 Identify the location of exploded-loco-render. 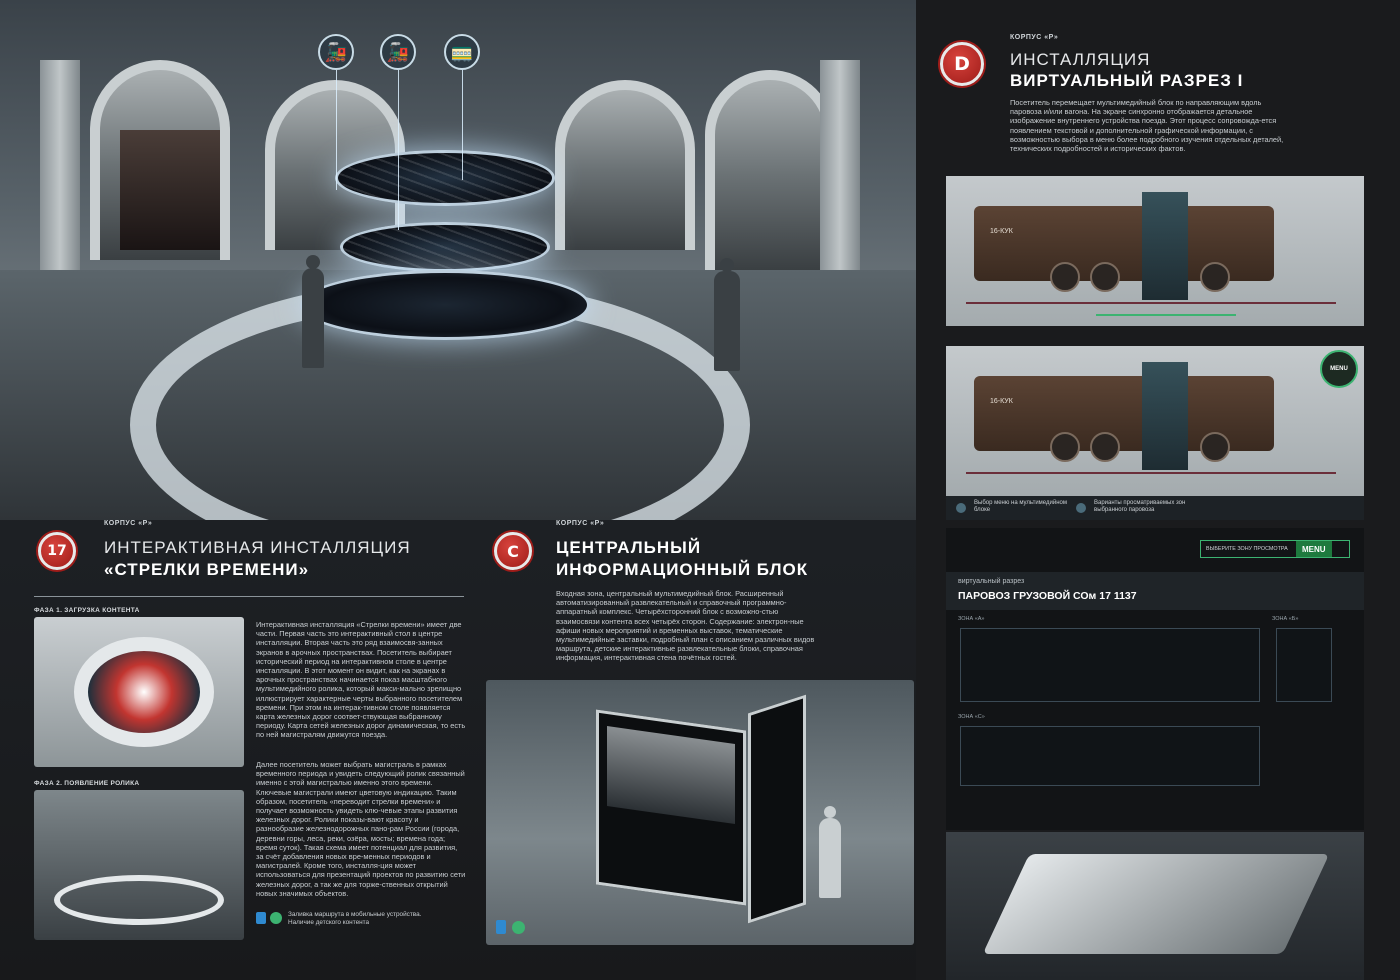
(1155, 906).